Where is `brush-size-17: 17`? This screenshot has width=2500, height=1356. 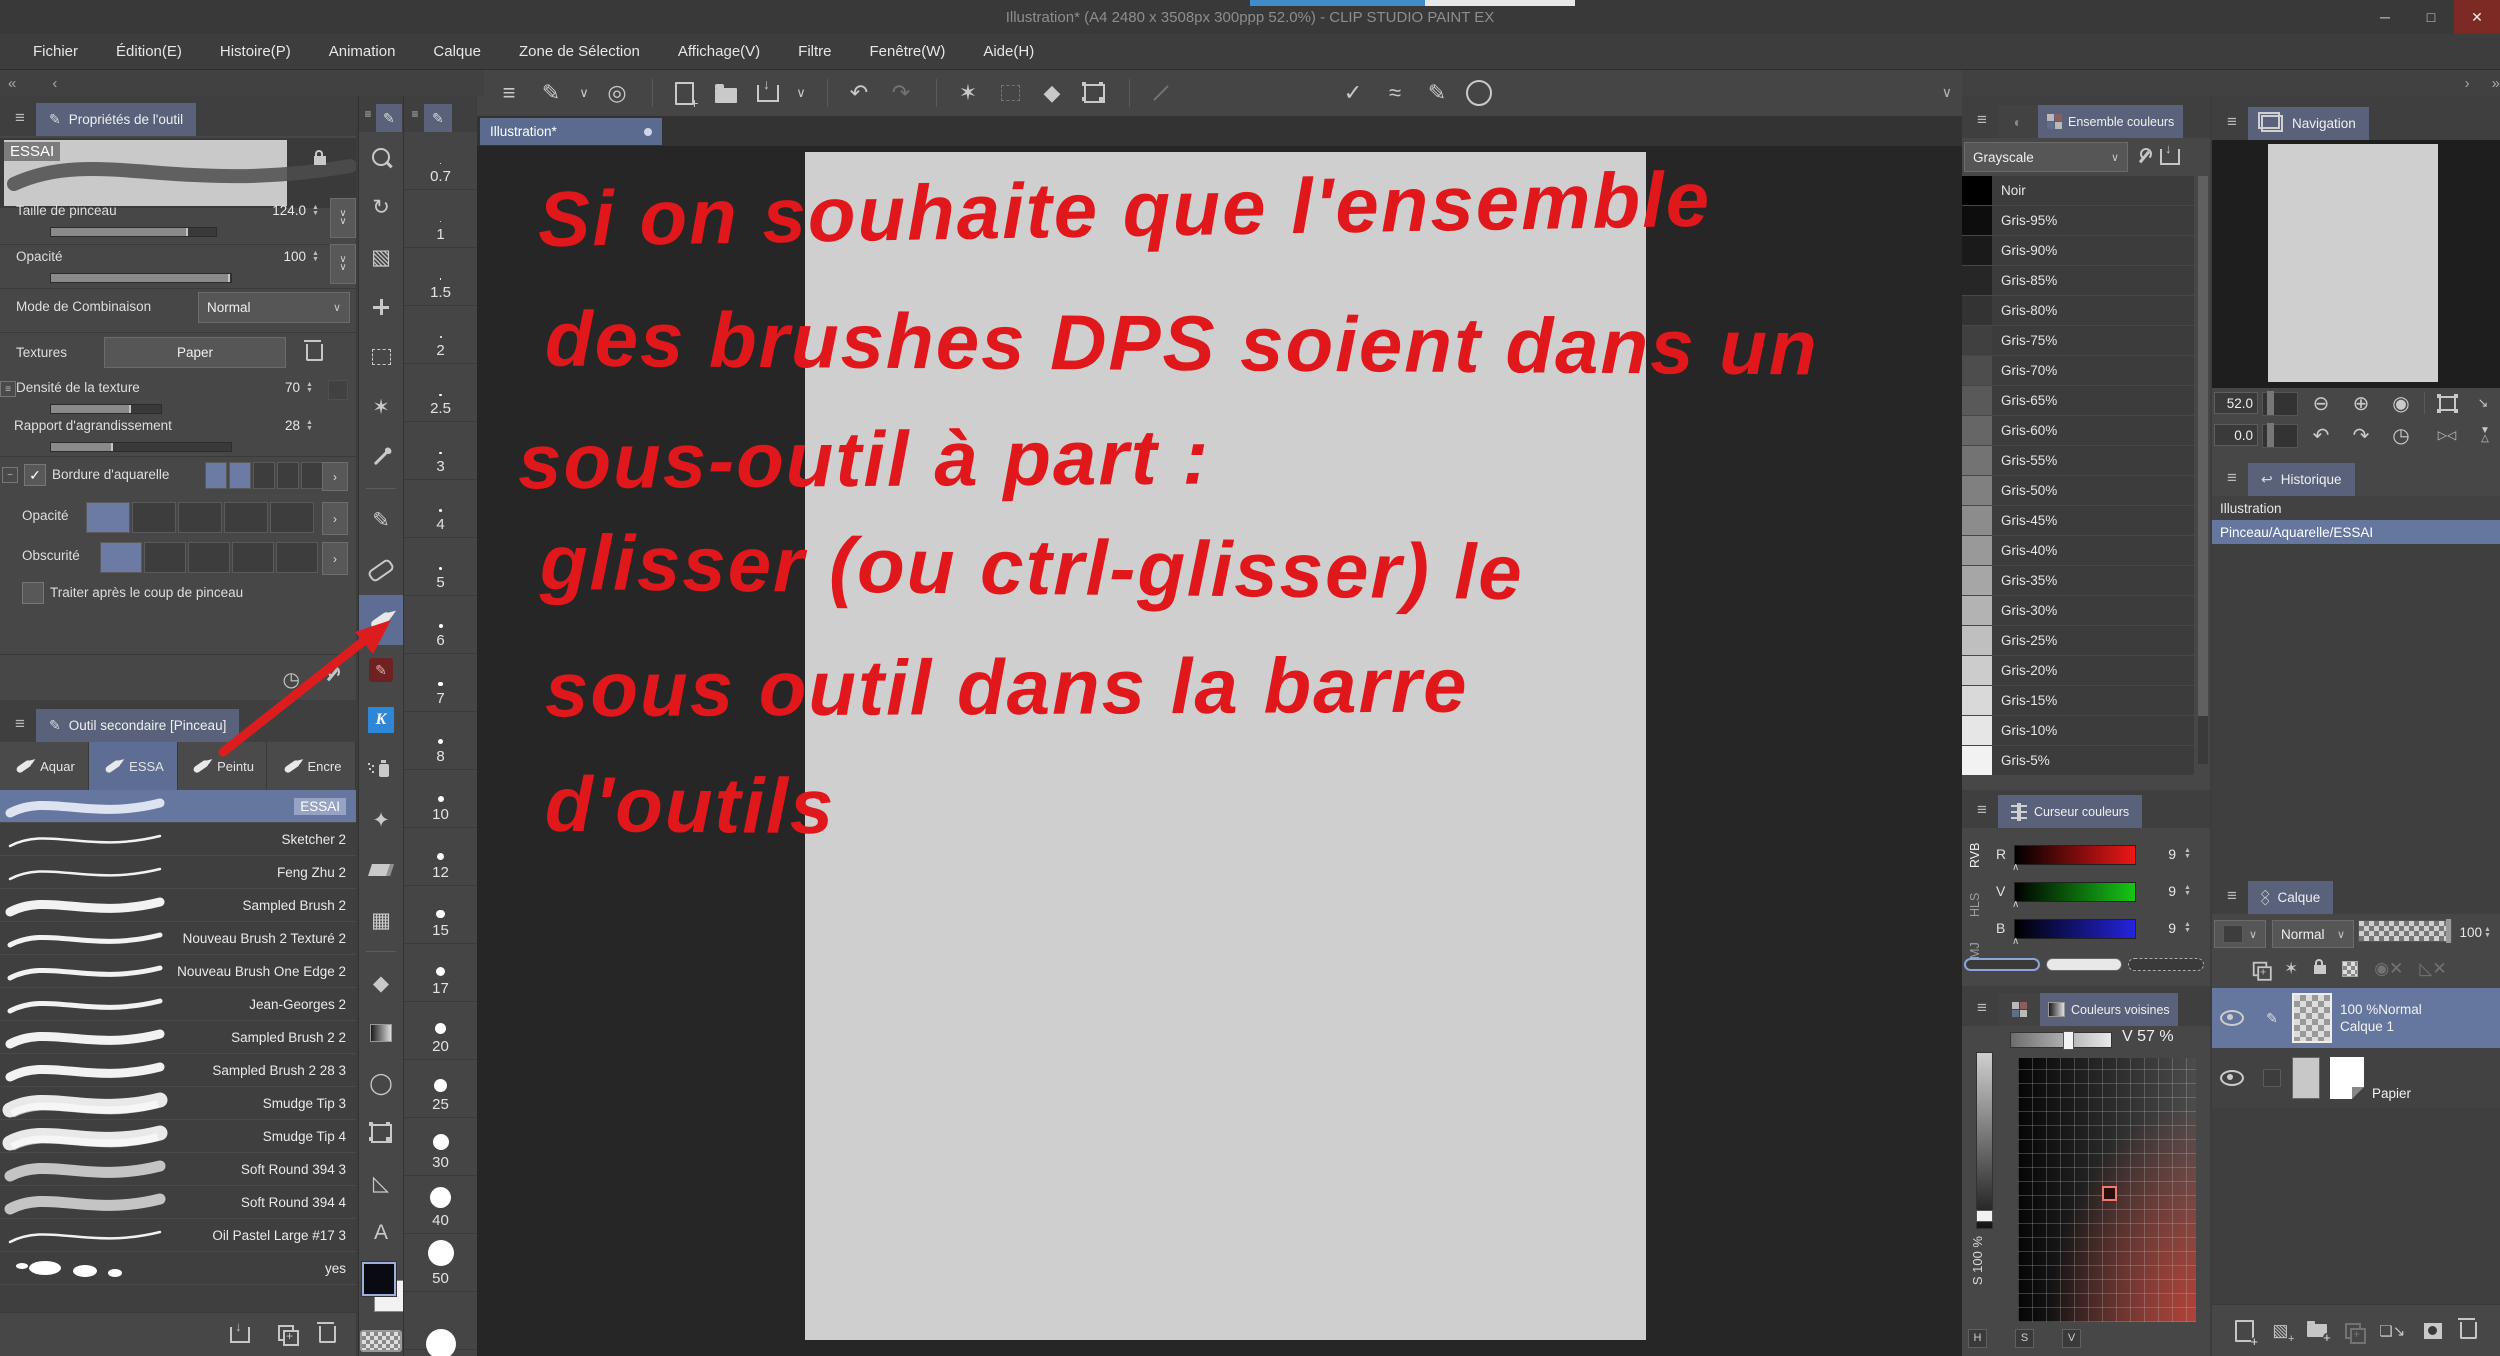 brush-size-17: 17 is located at coordinates (440, 973).